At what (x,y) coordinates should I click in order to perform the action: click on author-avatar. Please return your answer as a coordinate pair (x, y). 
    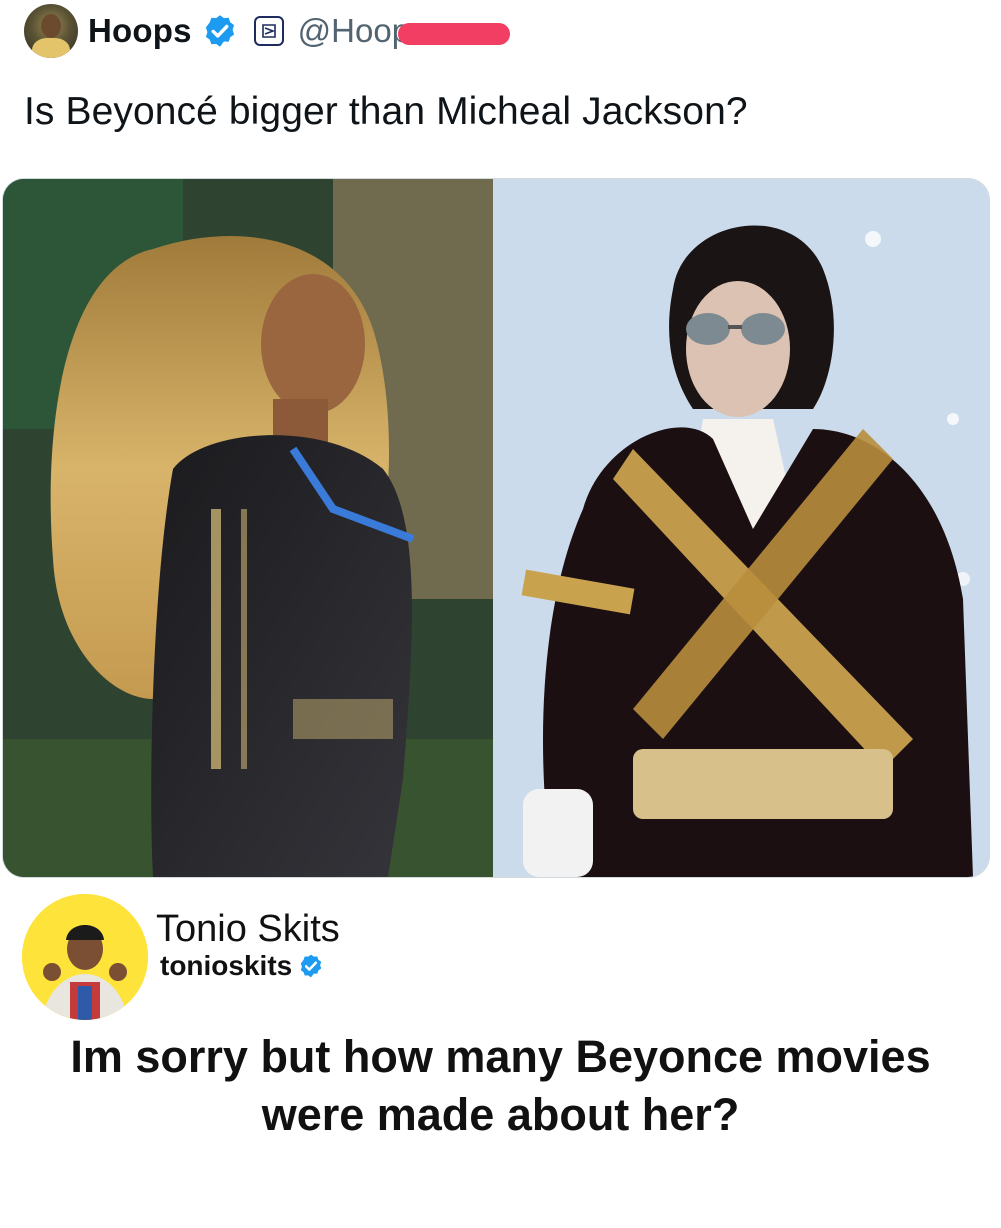
    Looking at the image, I should click on (51, 31).